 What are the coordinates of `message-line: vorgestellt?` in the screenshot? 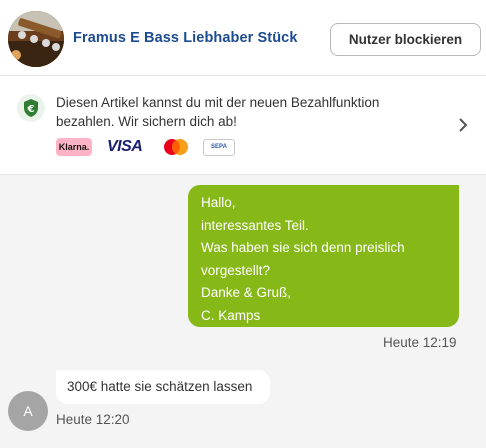 It's located at (236, 270).